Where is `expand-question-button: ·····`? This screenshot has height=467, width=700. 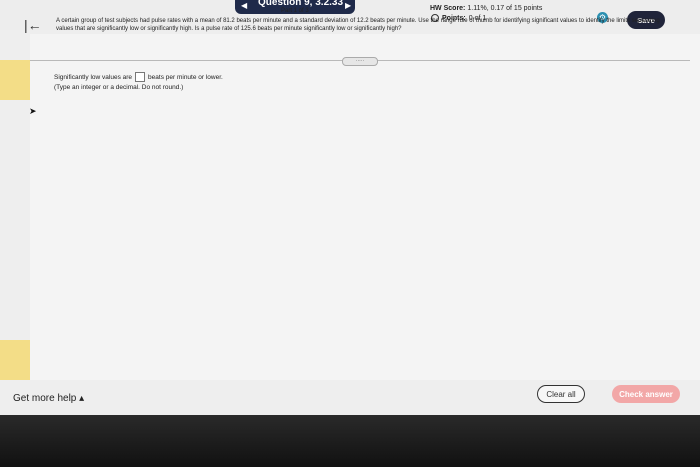 expand-question-button: ····· is located at coordinates (360, 61).